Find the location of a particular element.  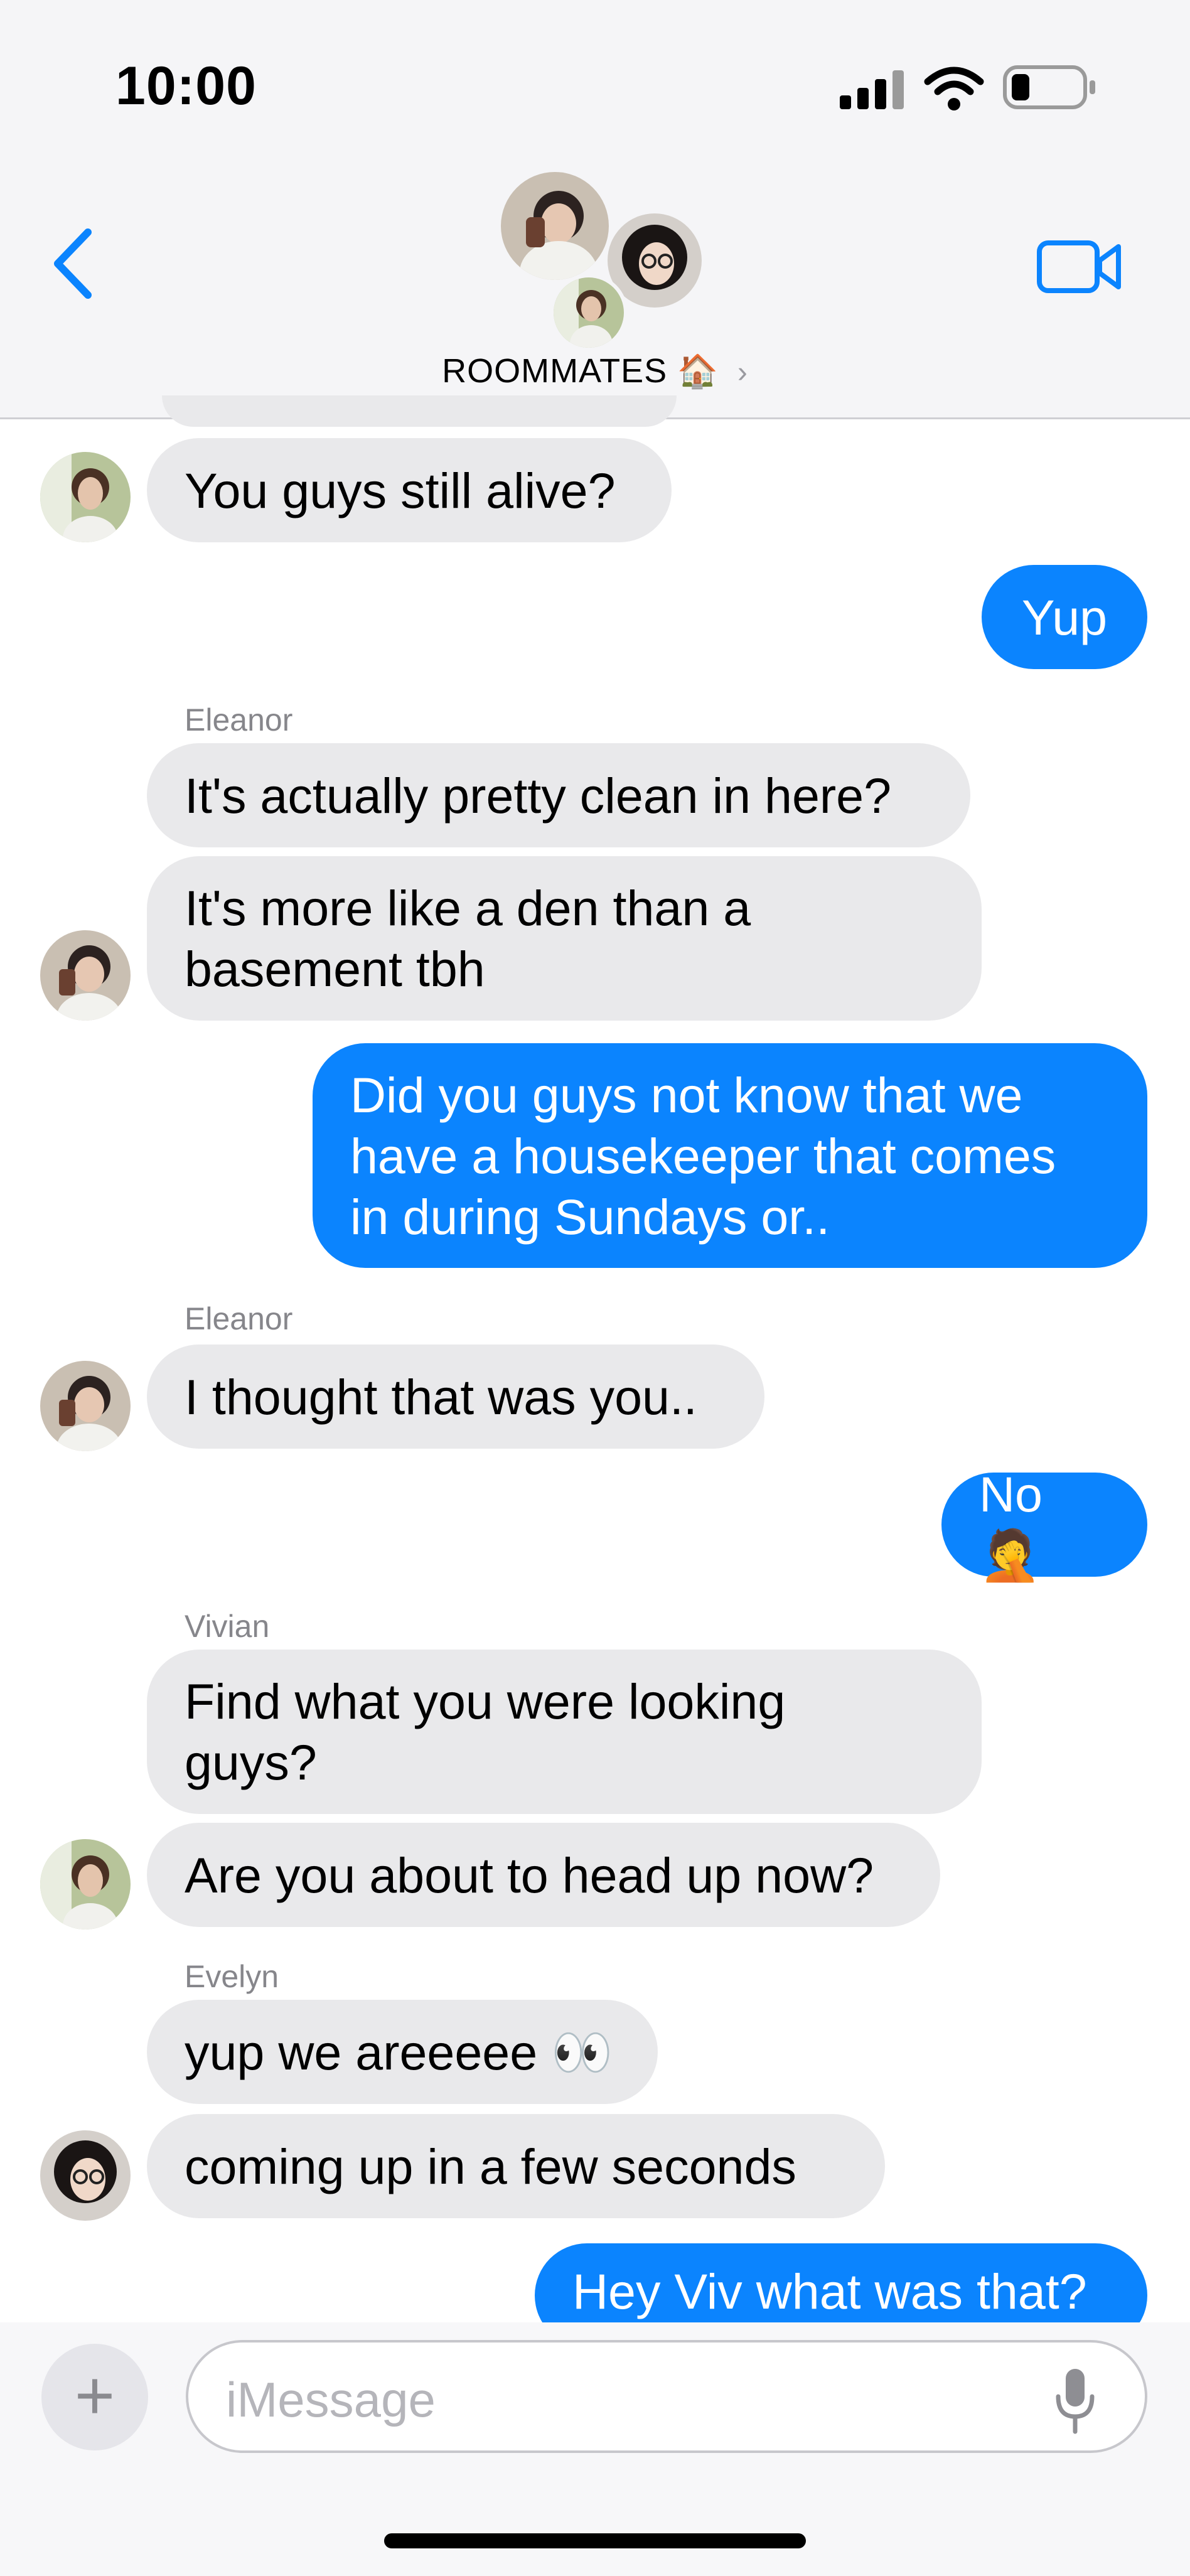

group-name: ROOMMATES is located at coordinates (555, 371).